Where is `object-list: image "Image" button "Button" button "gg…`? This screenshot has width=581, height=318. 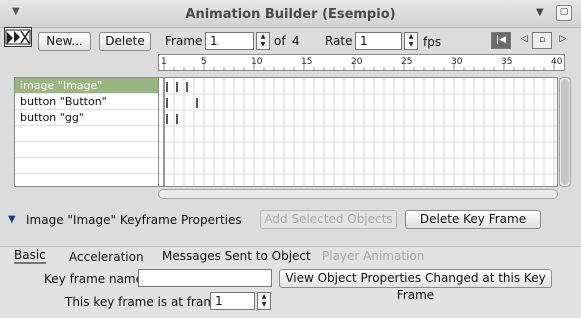
object-list: image "Image" button "Button" button "gg… is located at coordinates (86, 132).